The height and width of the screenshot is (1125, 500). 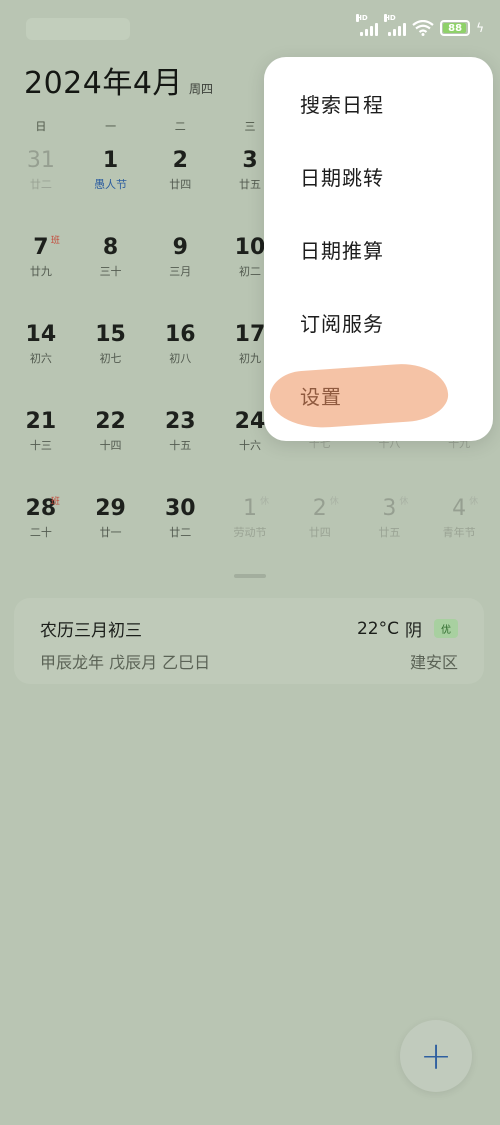 I want to click on menu-item-subscription: 订阅服务, so click(x=378, y=322).